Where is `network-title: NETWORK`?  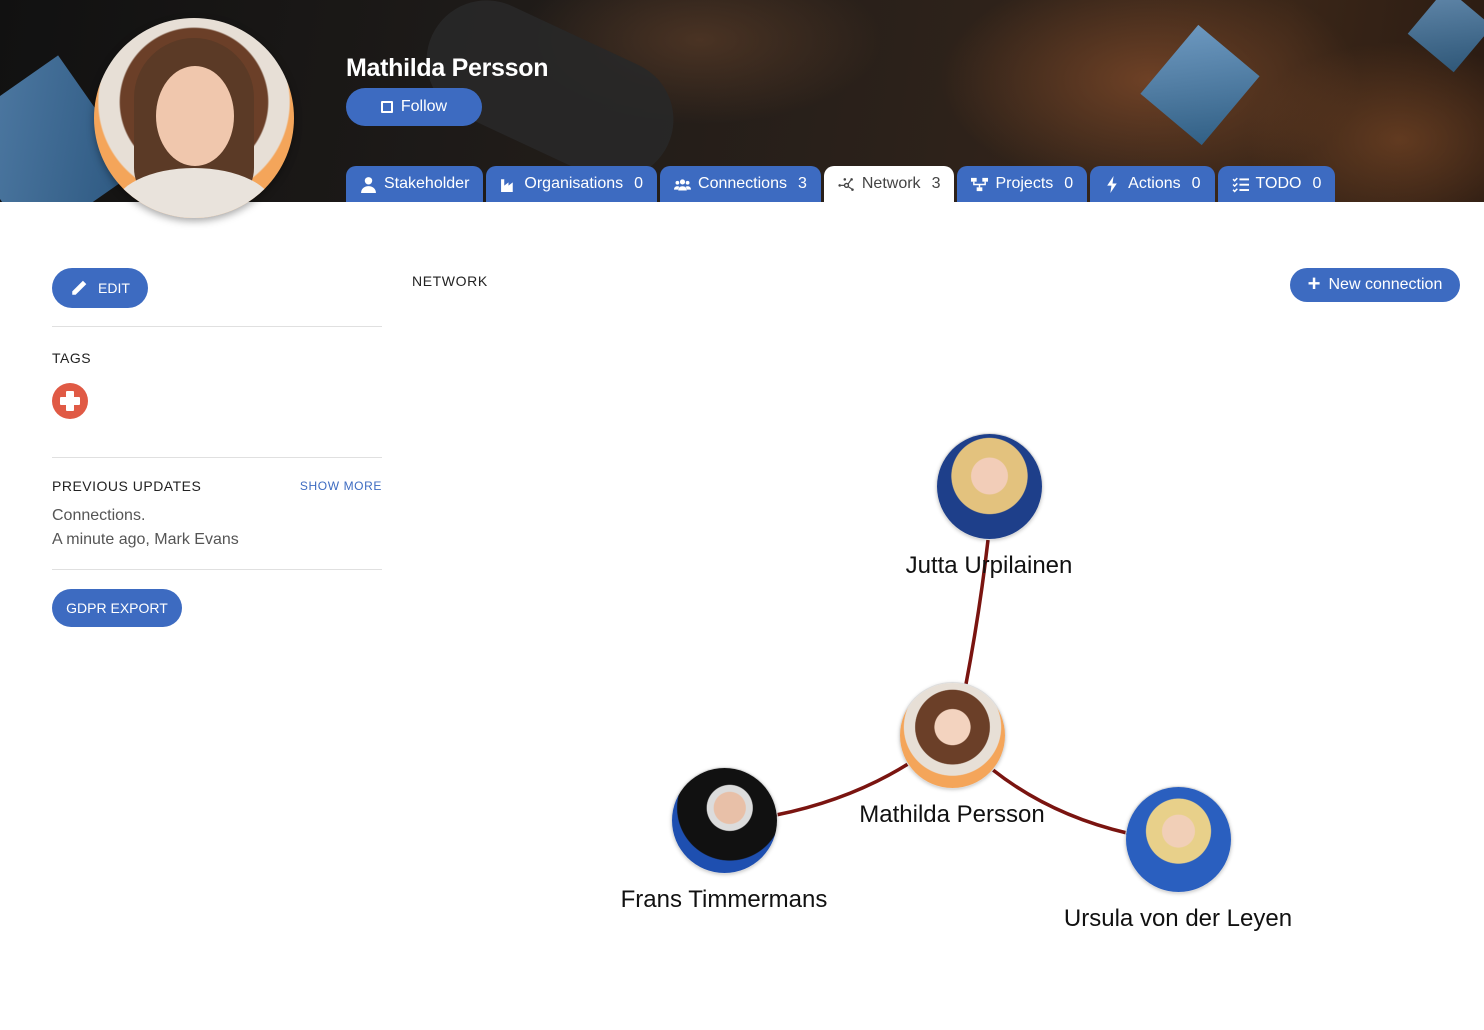
network-title: NETWORK is located at coordinates (450, 281).